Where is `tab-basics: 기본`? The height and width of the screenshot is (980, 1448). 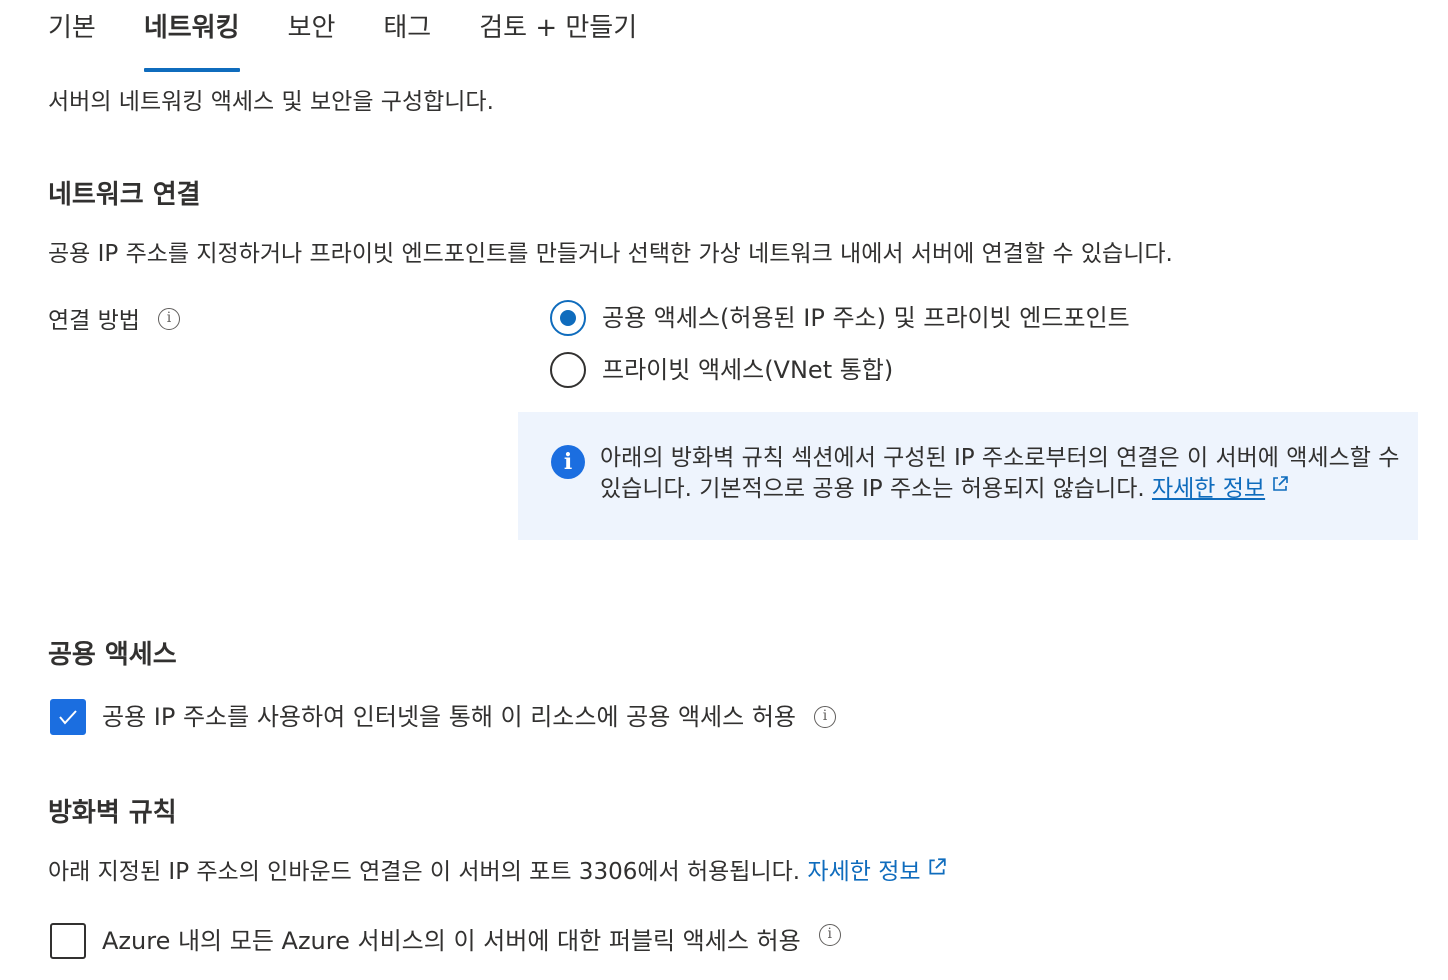
tab-basics: 기본 is located at coordinates (72, 32).